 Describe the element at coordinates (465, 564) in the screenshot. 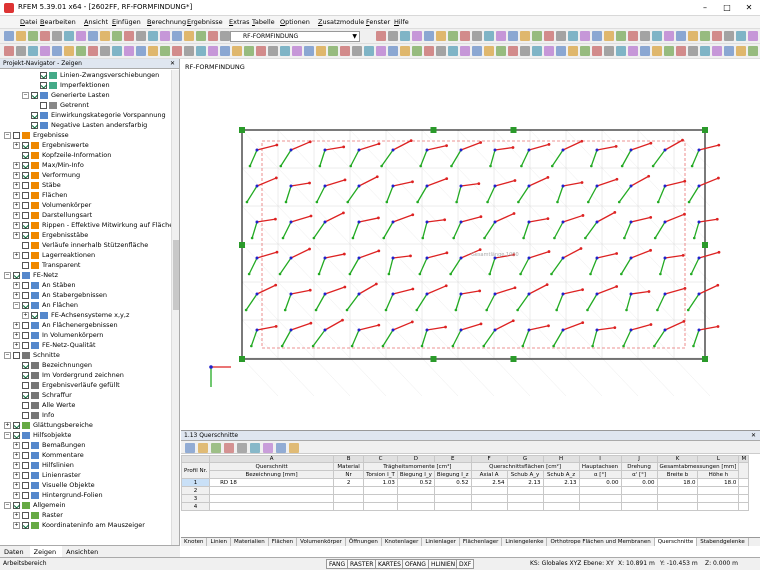

I see `toggle-dxf: DXF` at that location.